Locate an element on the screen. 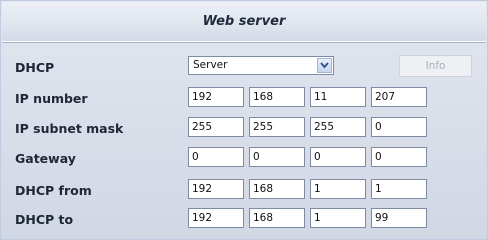 The height and width of the screenshot is (240, 488). dhcp-from-octet-2: 168 is located at coordinates (277, 189).